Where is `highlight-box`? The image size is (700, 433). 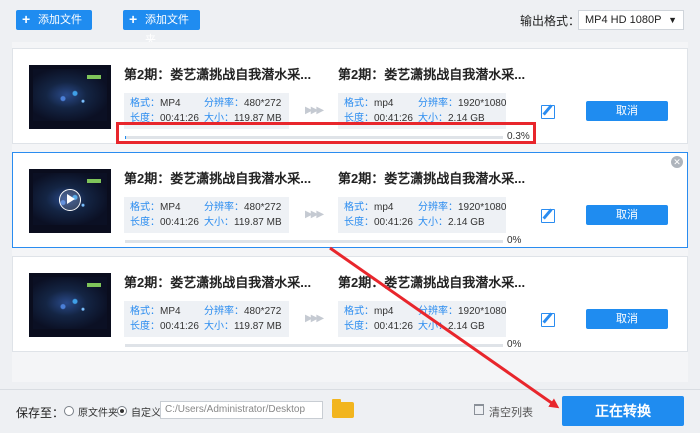 highlight-box is located at coordinates (326, 133).